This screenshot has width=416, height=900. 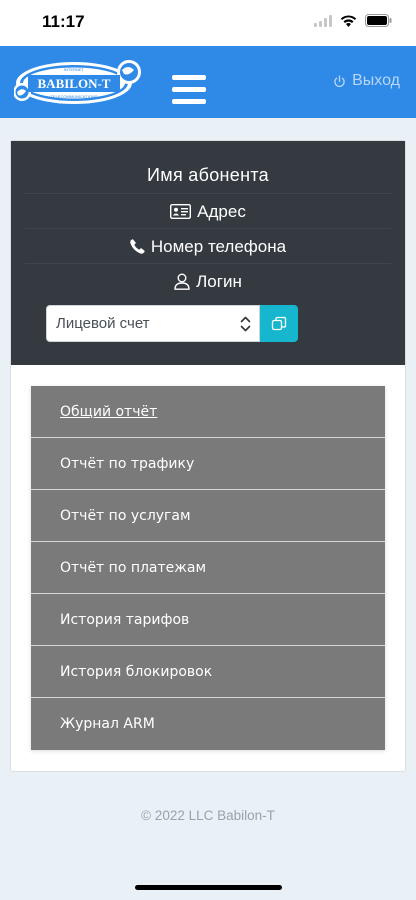 What do you see at coordinates (218, 246) in the screenshot?
I see `phone-label: Номер телефона` at bounding box center [218, 246].